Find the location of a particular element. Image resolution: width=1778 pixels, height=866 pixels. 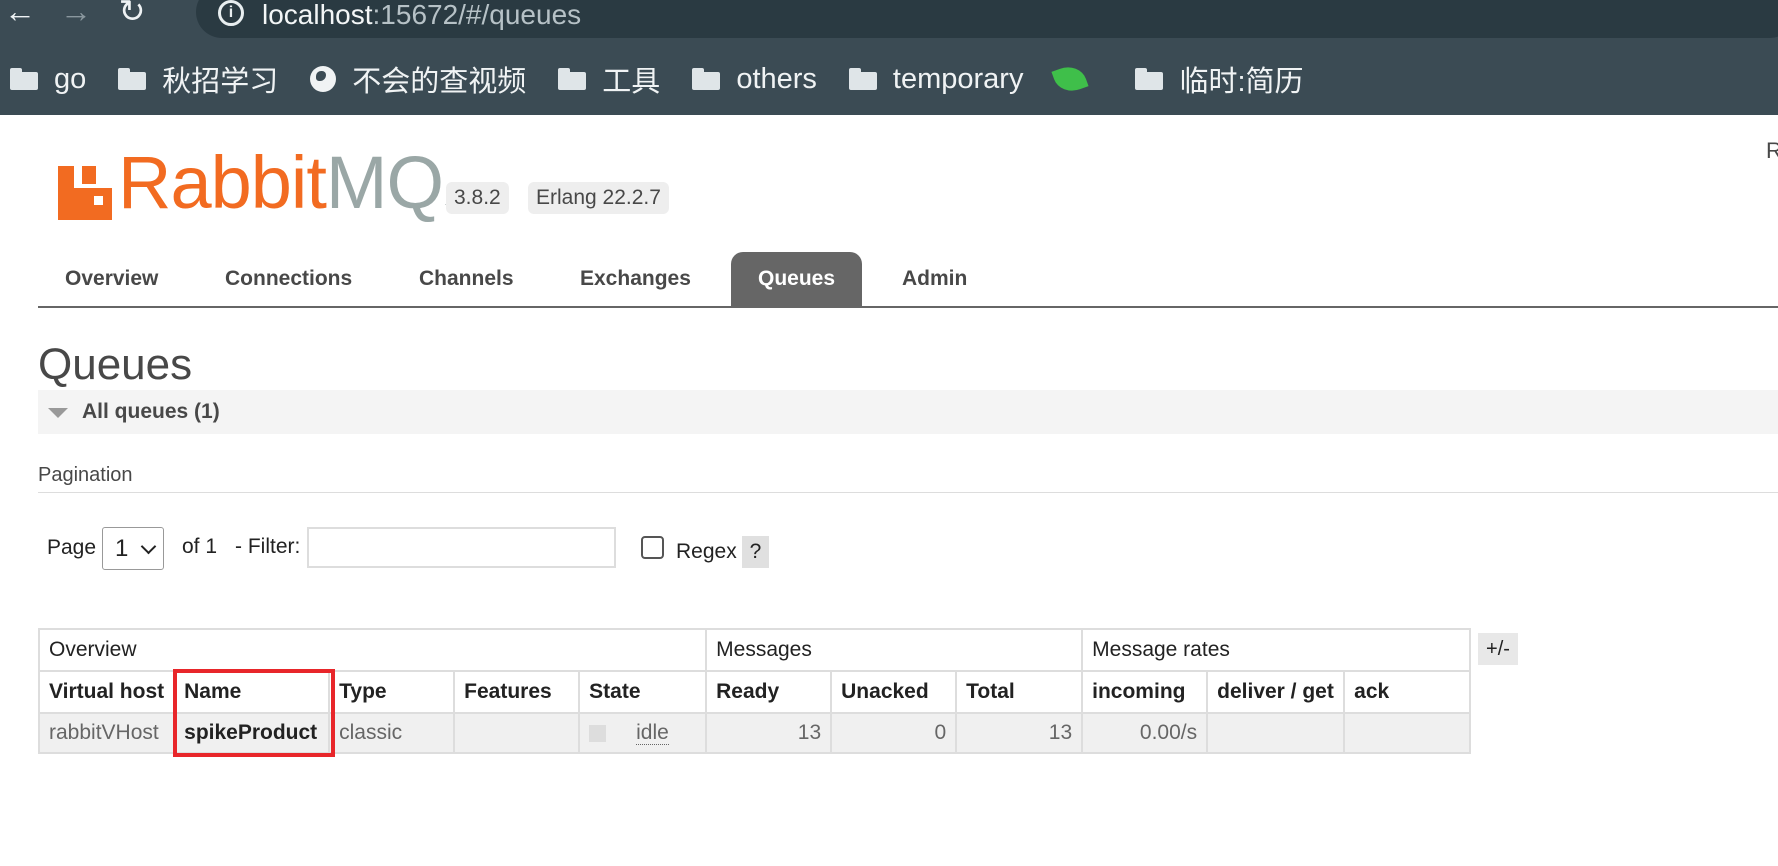

rabbitmq-logo-icon is located at coordinates (85, 189).